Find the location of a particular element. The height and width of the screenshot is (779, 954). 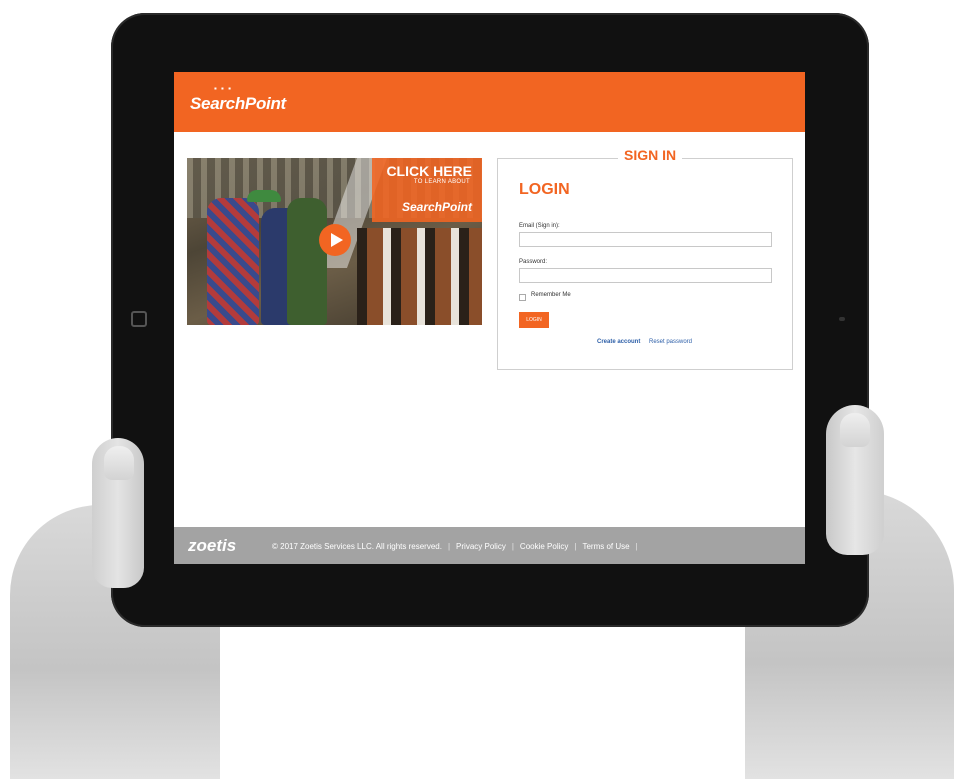

play-icon is located at coordinates (335, 240).